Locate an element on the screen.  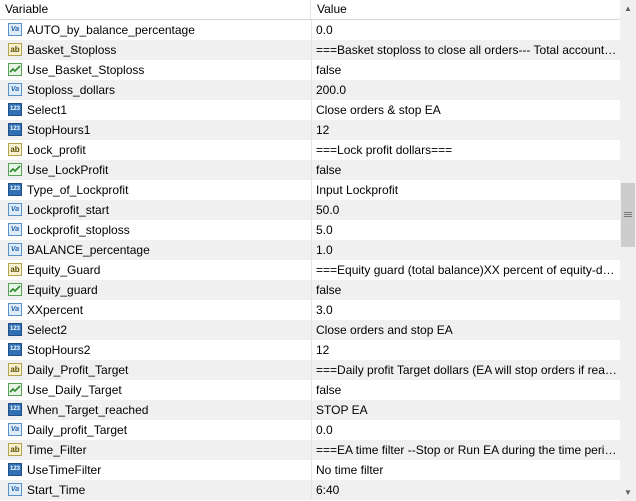
variable-value: No time filter is located at coordinates (467, 470).